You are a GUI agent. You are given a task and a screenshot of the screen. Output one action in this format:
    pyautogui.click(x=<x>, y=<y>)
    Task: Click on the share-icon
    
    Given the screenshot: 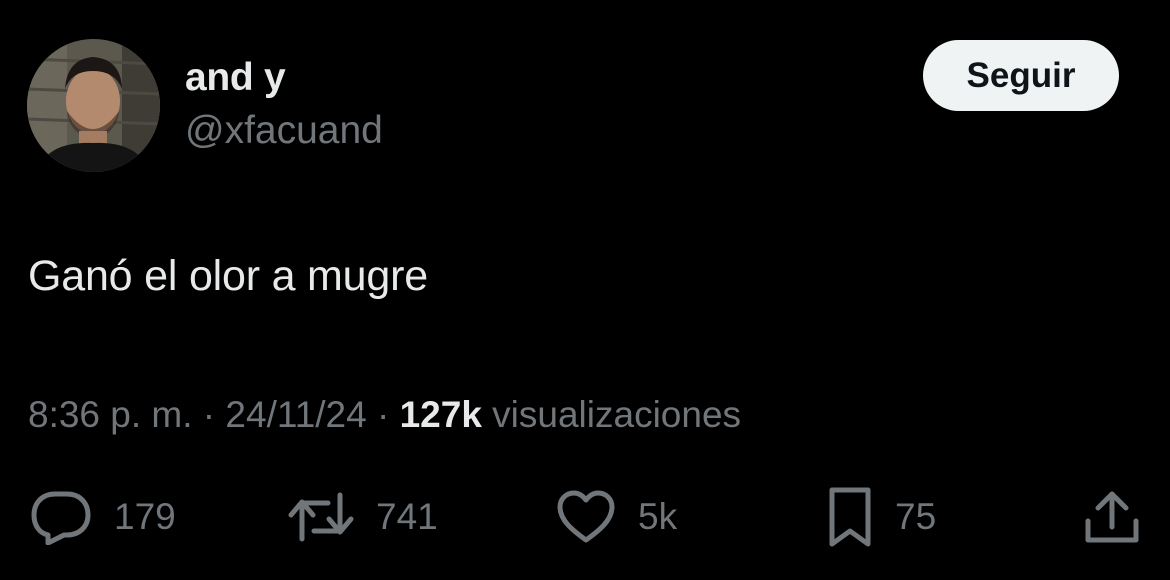 What is the action you would take?
    pyautogui.click(x=1112, y=517)
    